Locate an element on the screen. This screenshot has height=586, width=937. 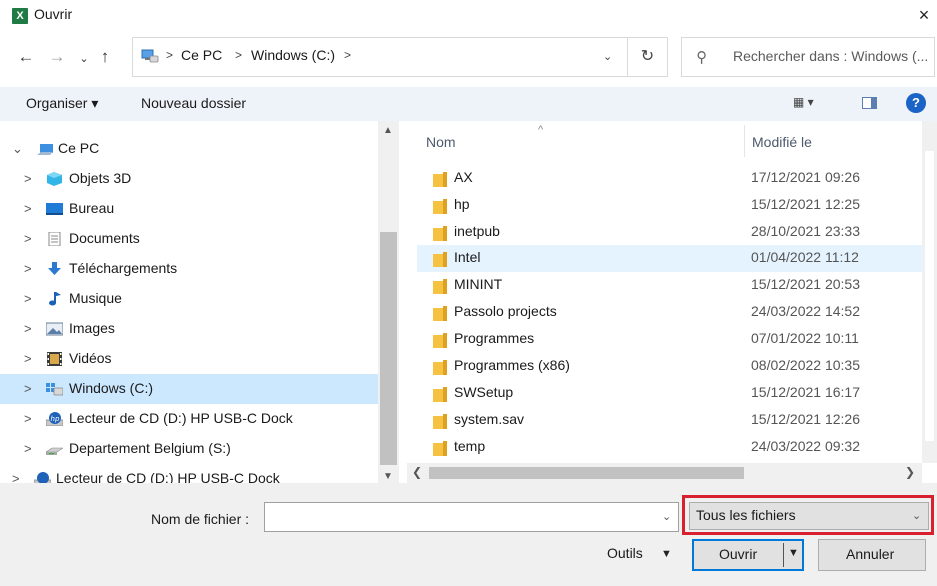
videos-icon is located at coordinates (54, 359).